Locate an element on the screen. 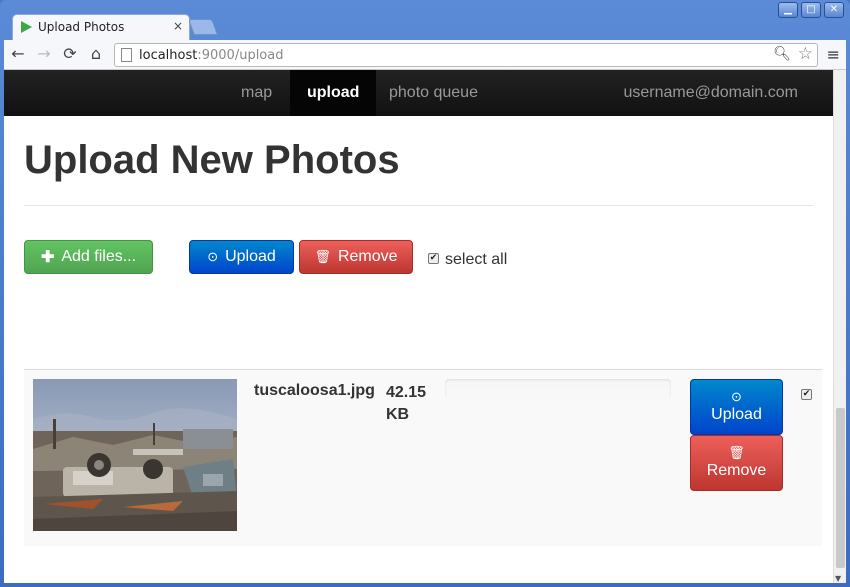 This screenshot has width=850, height=587. upload-file-button: ⊙ Upload is located at coordinates (736, 407).